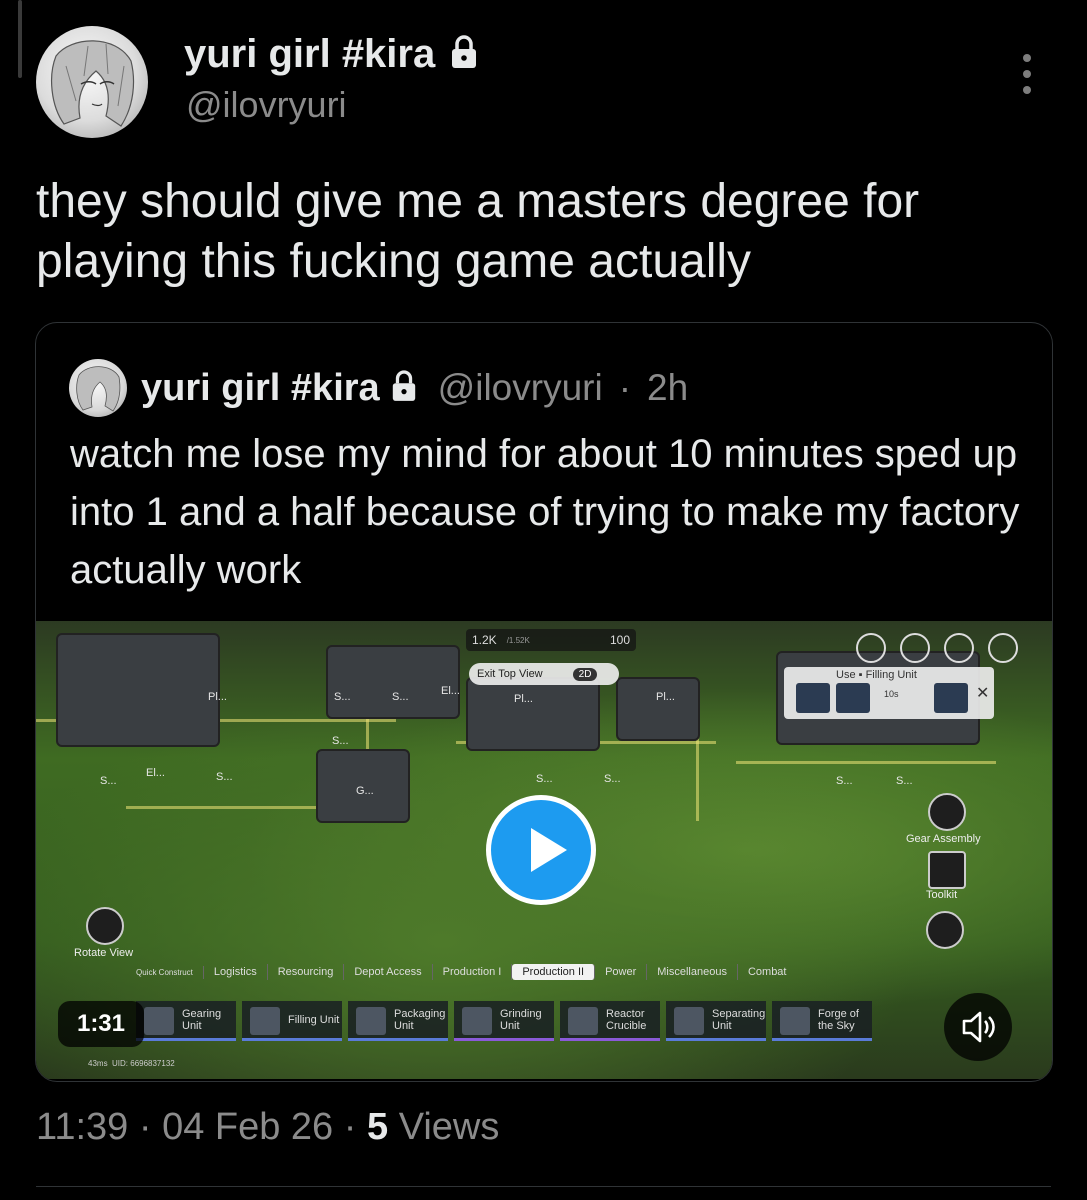 Image resolution: width=1087 pixels, height=1200 pixels. I want to click on rotate-view-icon, so click(105, 926).